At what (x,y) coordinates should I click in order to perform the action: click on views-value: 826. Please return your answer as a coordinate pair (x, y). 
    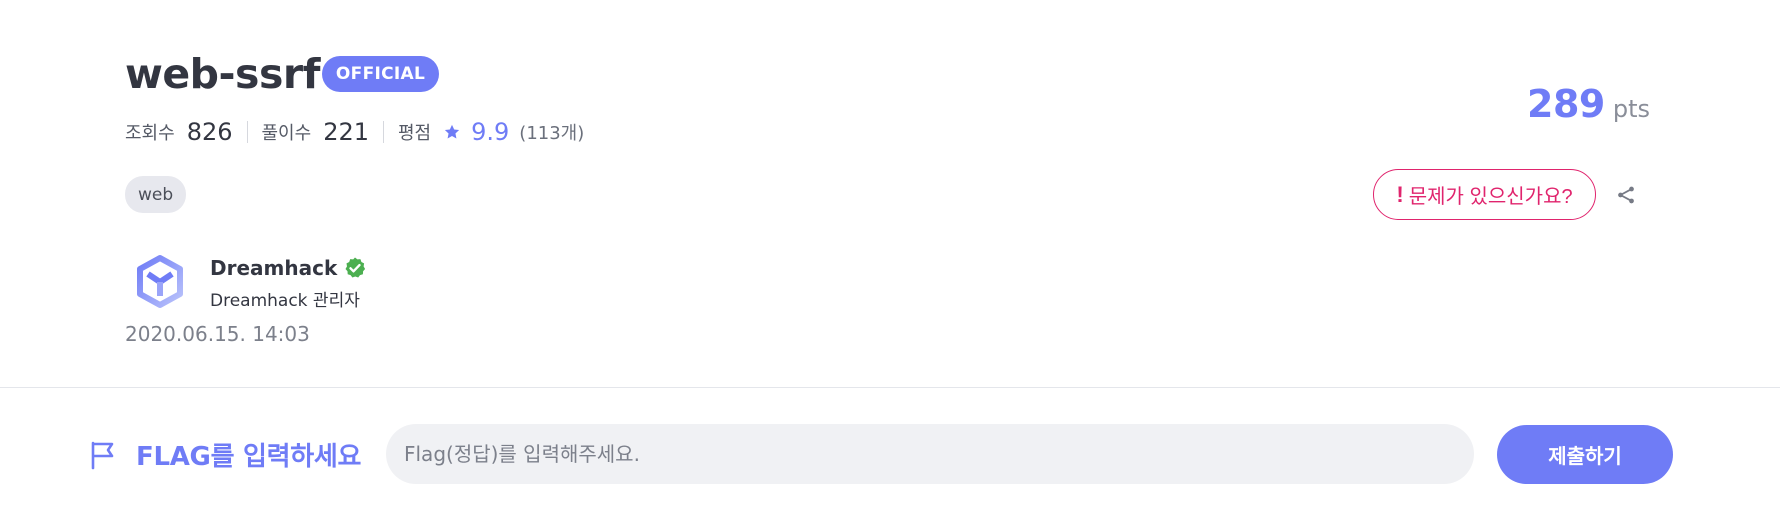
    Looking at the image, I should click on (209, 132).